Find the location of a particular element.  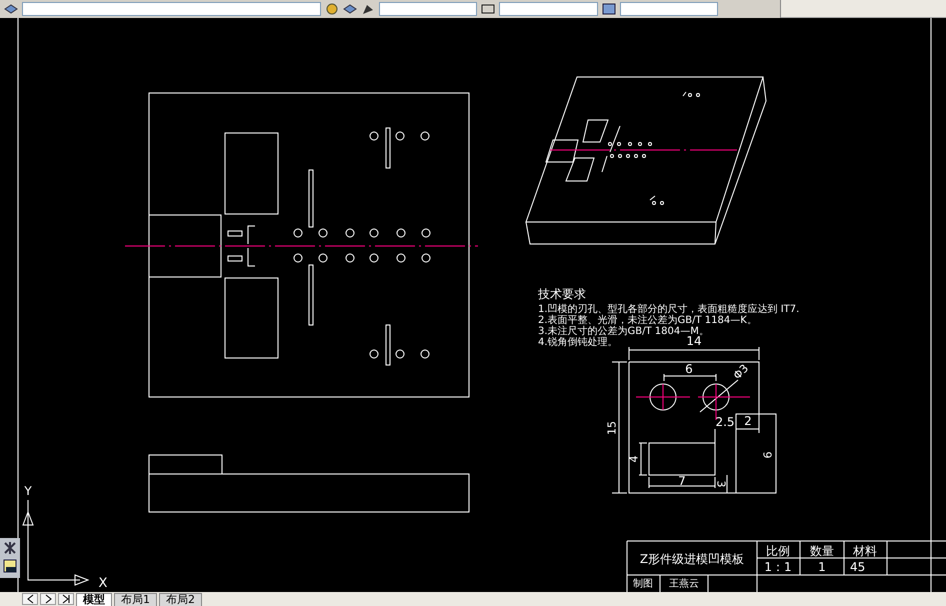

dimension-label: 3 is located at coordinates (721, 484).